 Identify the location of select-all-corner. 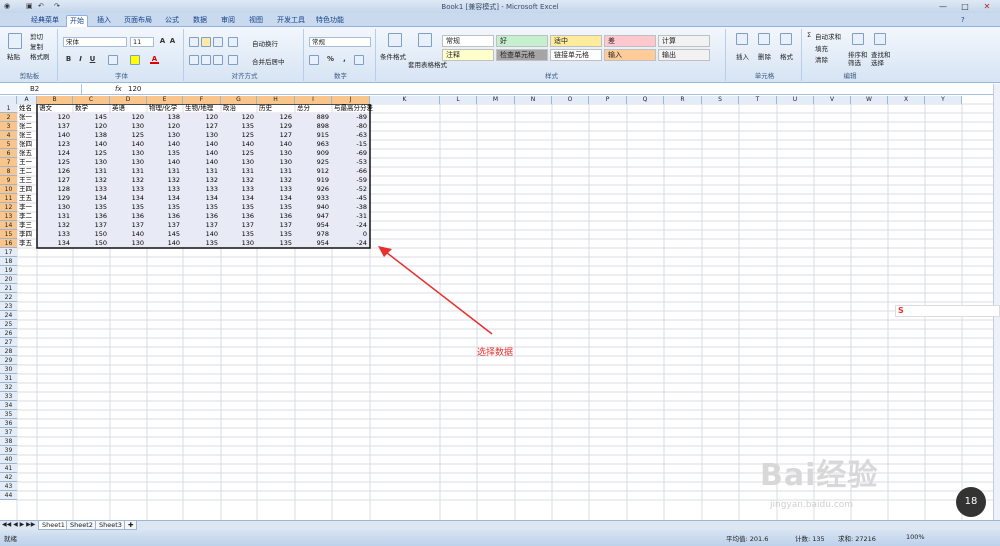
(8, 100).